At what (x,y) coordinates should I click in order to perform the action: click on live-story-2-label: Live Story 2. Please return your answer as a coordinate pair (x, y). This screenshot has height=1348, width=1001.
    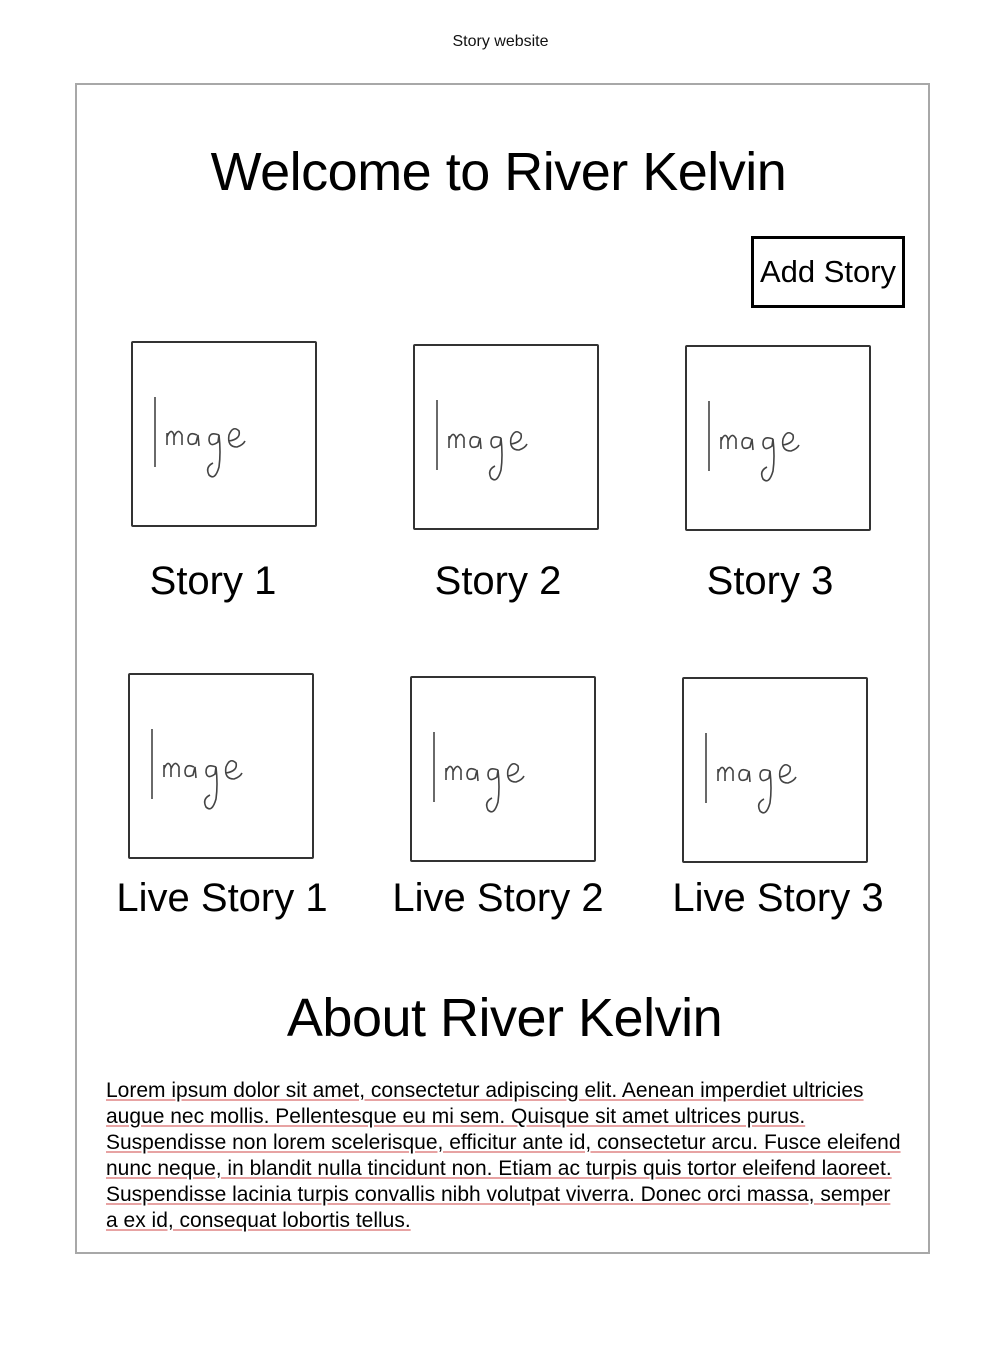
    Looking at the image, I should click on (498, 898).